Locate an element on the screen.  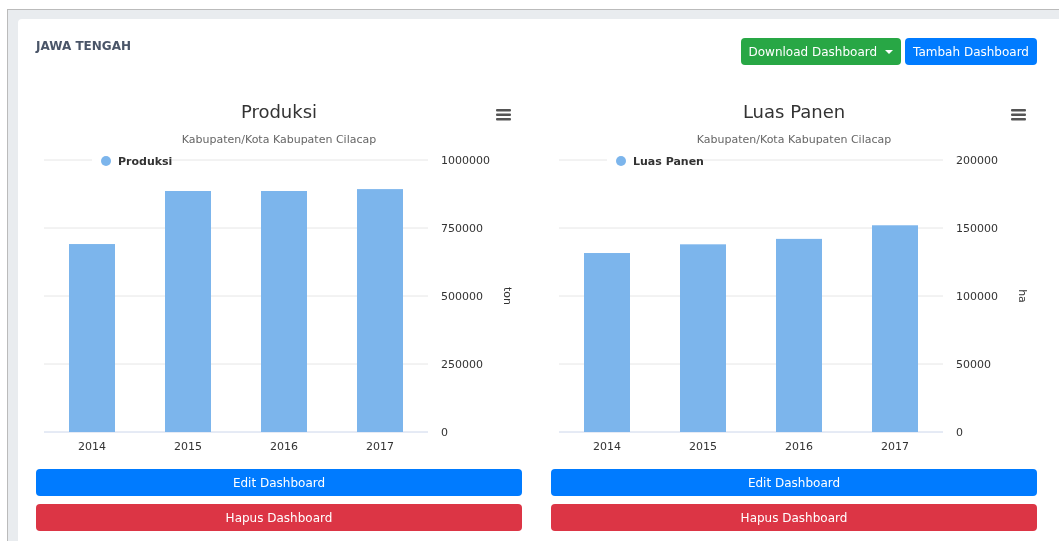
axis-title: ton is located at coordinates (507, 296).